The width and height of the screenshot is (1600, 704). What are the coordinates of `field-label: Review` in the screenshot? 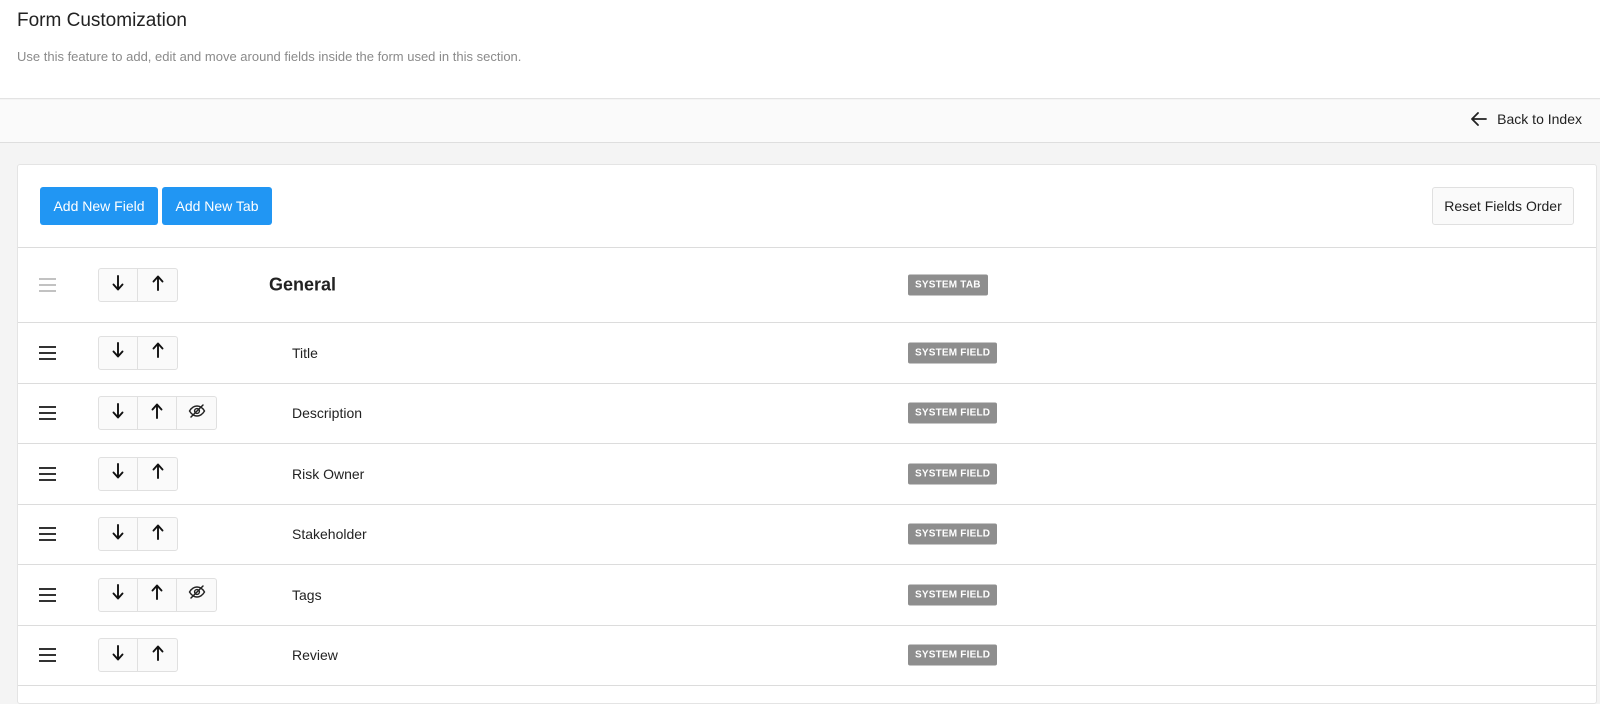 It's located at (315, 655).